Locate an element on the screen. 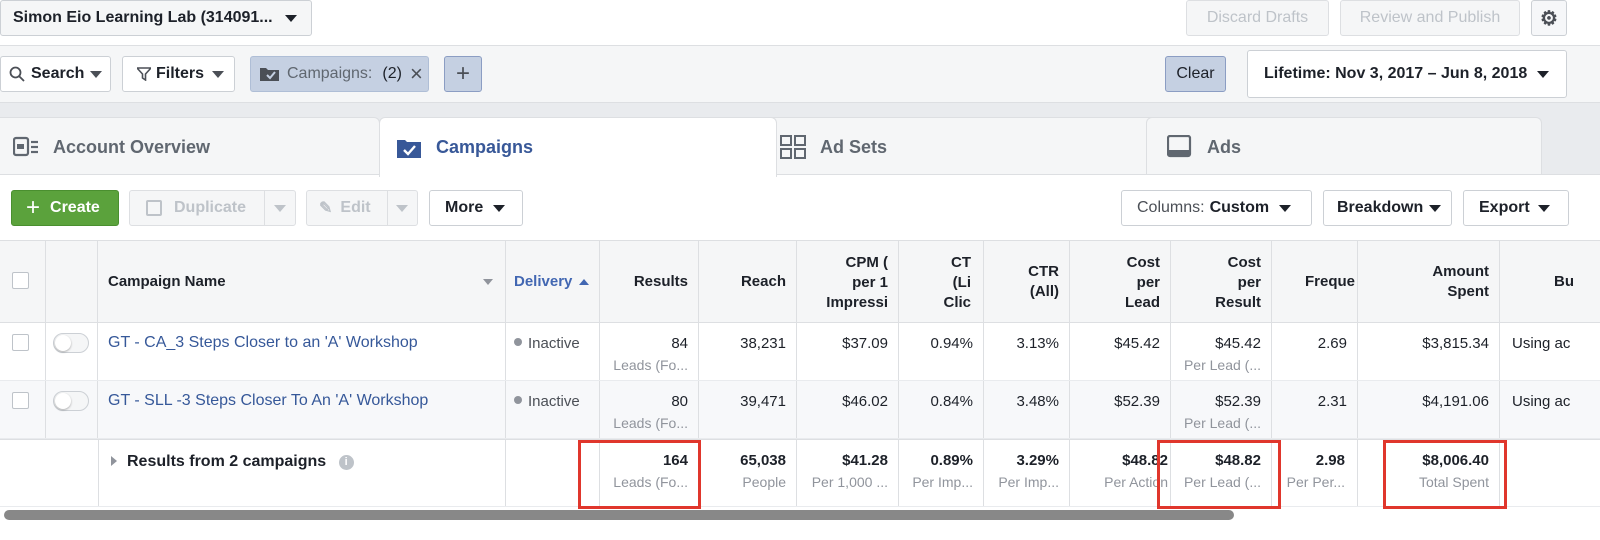 The height and width of the screenshot is (540, 1600). review-publish-button: Review and Publish is located at coordinates (1430, 18).